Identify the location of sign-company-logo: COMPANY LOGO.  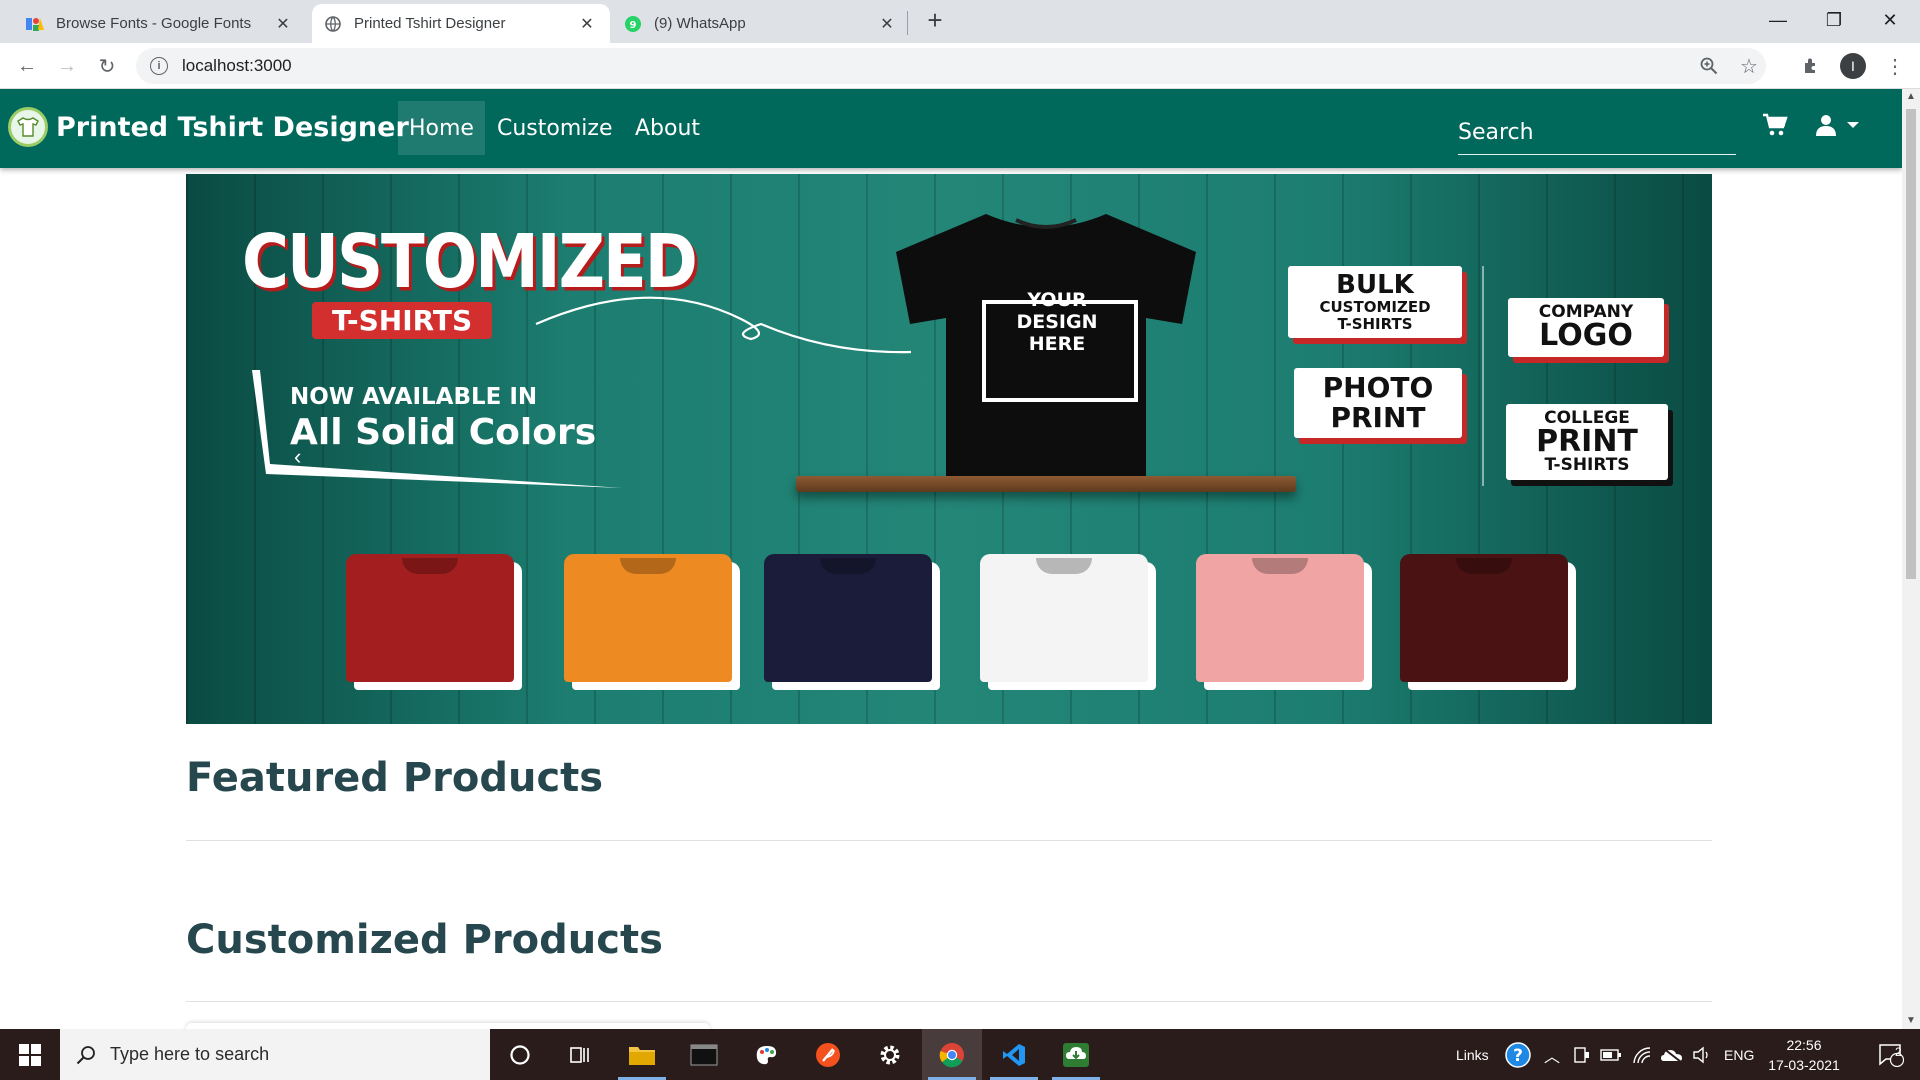
(1586, 327).